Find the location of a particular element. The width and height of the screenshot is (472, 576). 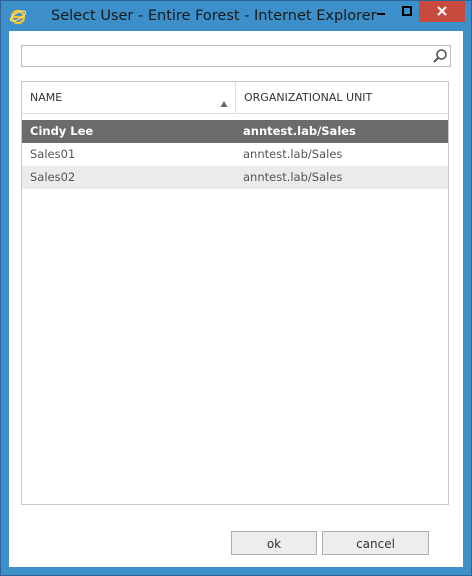

sort-ascending-icon is located at coordinates (224, 100).